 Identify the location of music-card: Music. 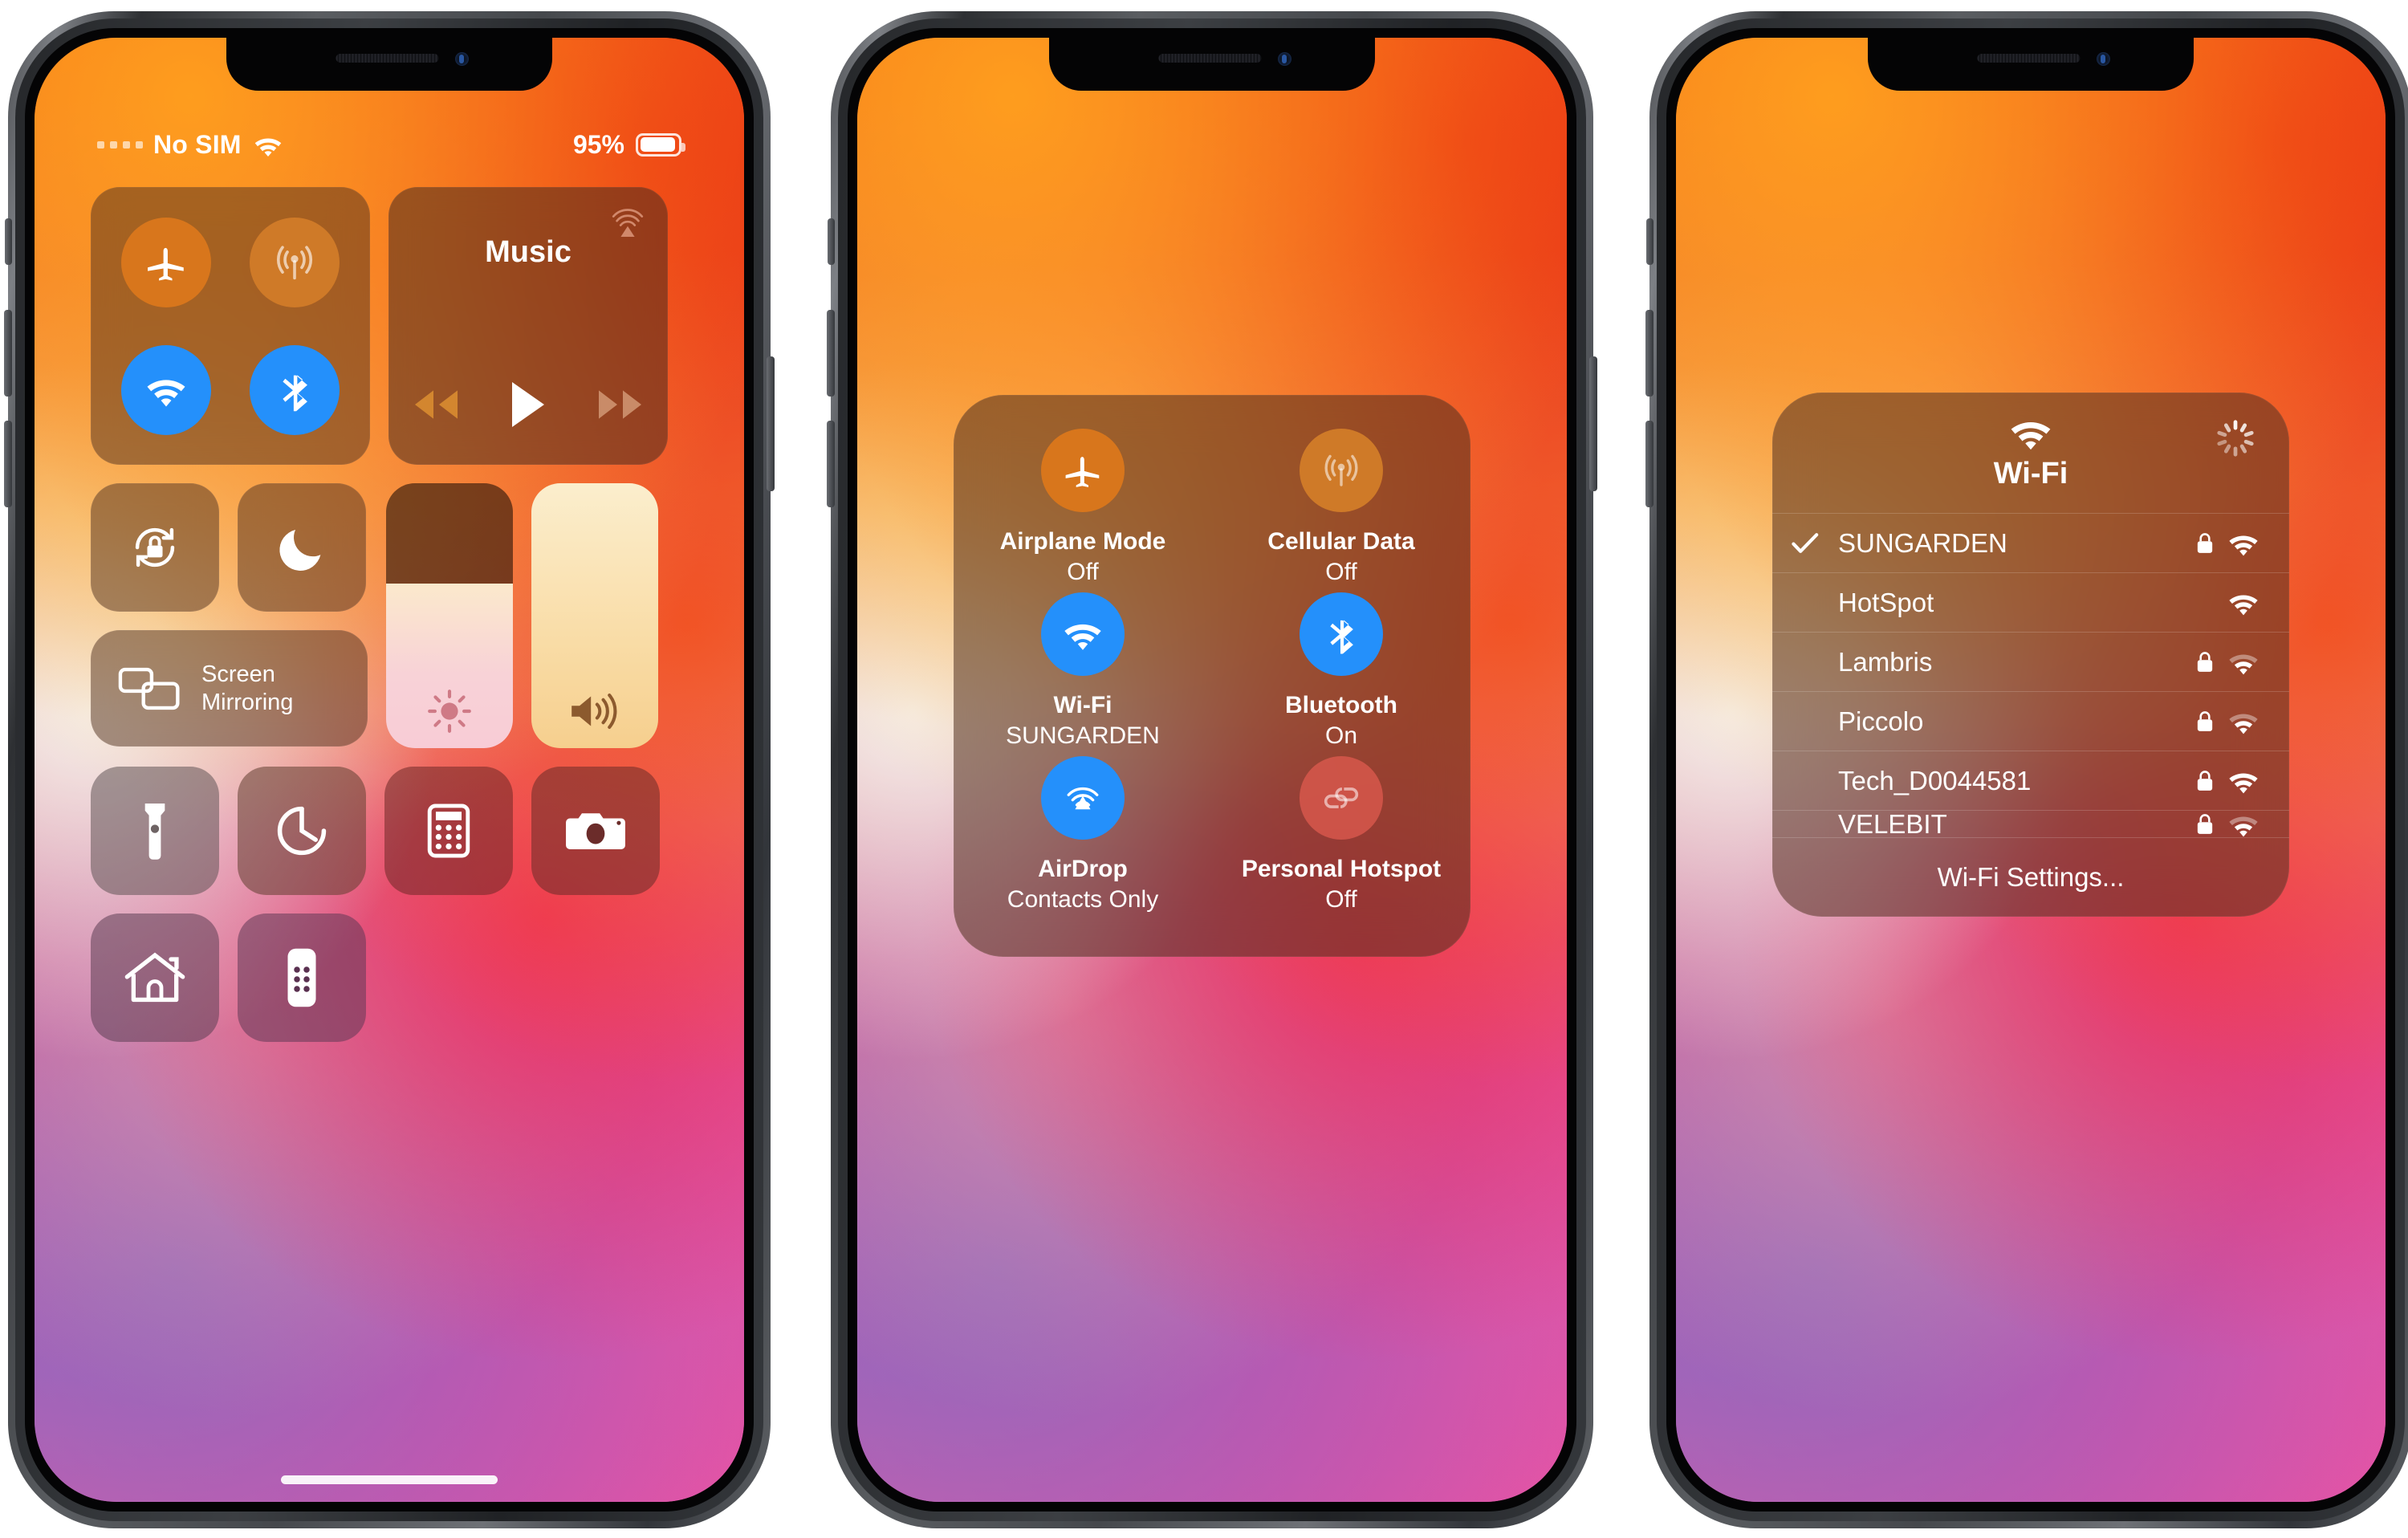
(528, 326).